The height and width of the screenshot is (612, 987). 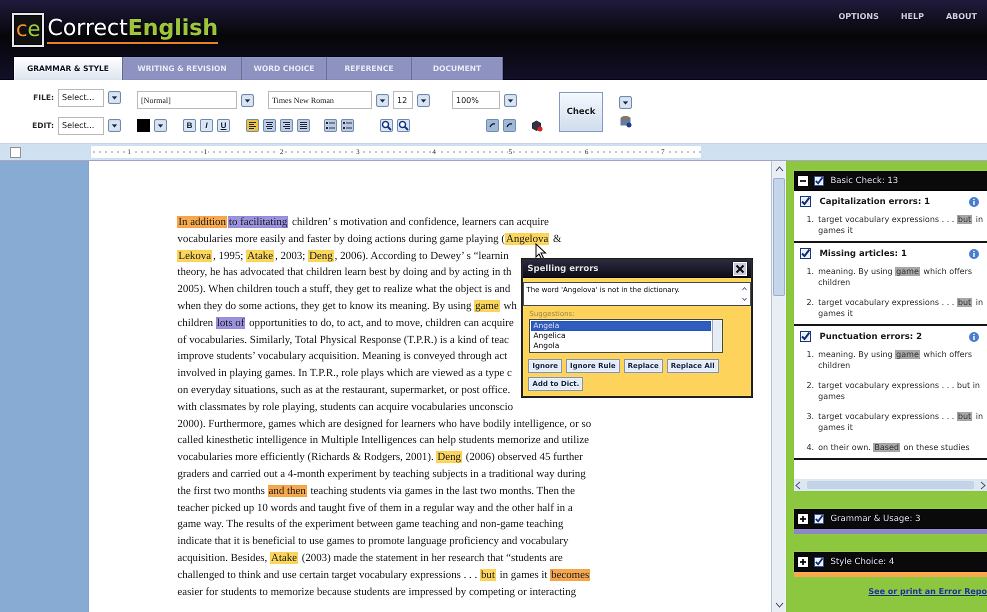 What do you see at coordinates (810, 417) in the screenshot?
I see `item-number: 3.` at bounding box center [810, 417].